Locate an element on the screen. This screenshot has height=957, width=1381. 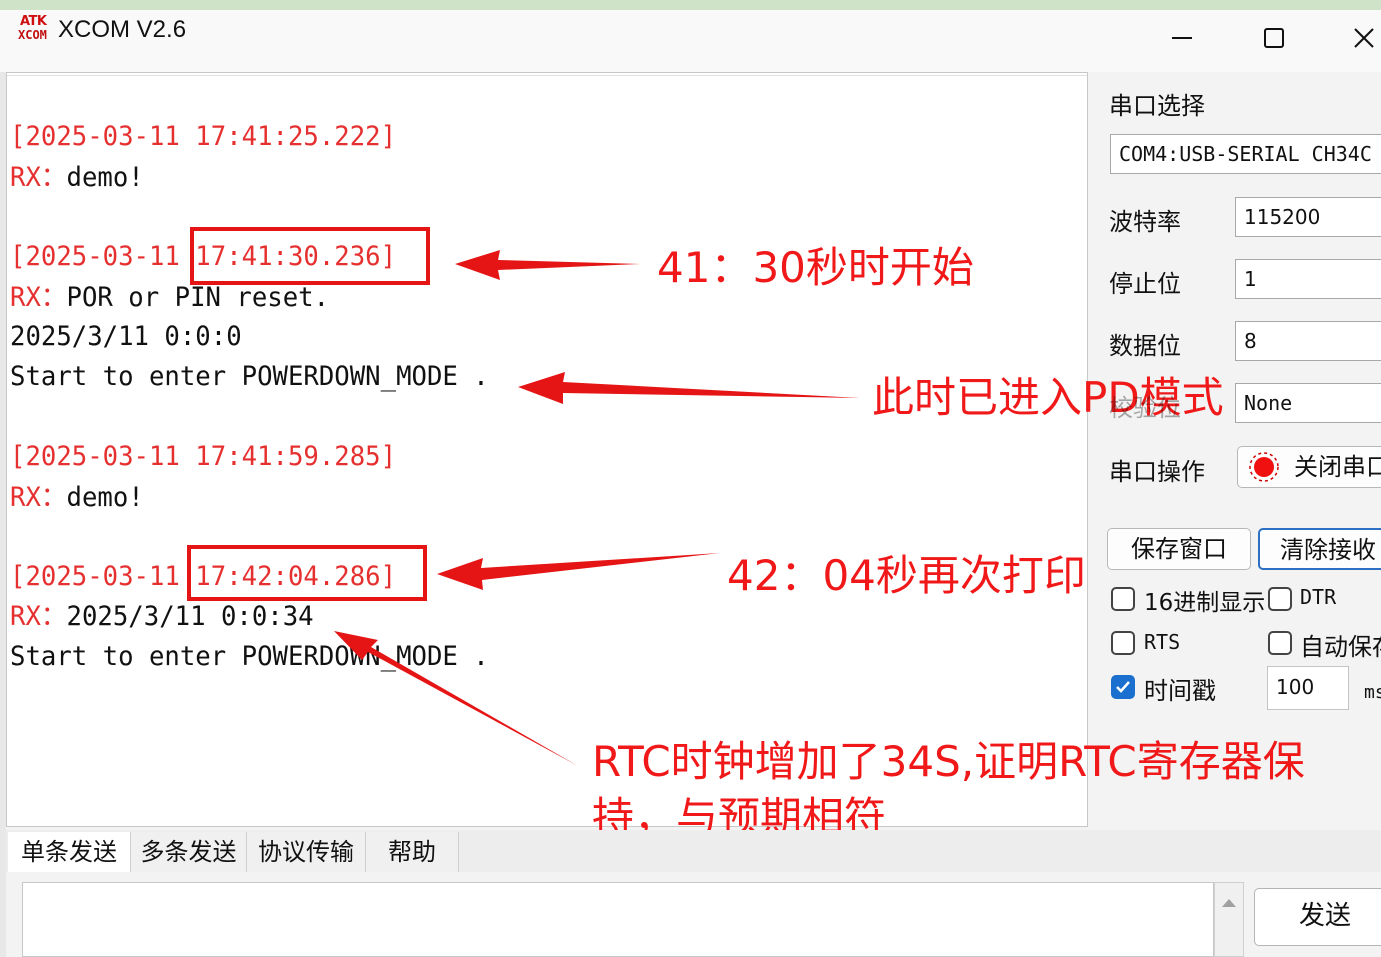
hex-display-label: 16进制显示 is located at coordinates (1205, 603).